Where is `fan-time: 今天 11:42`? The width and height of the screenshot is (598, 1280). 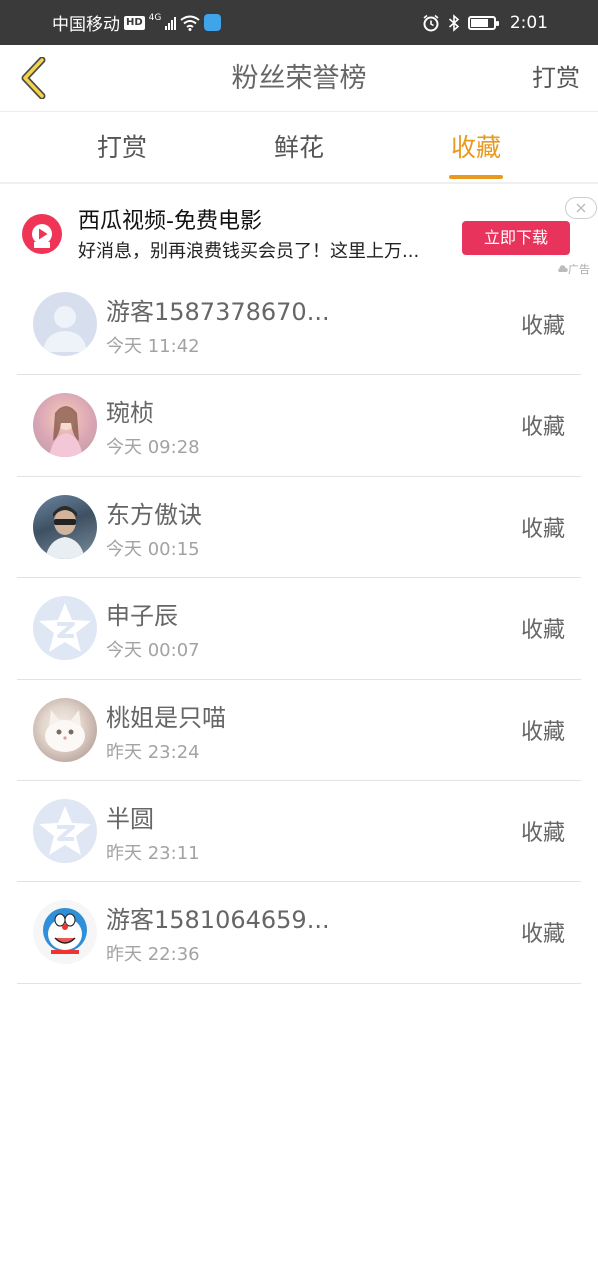 fan-time: 今天 11:42 is located at coordinates (153, 346).